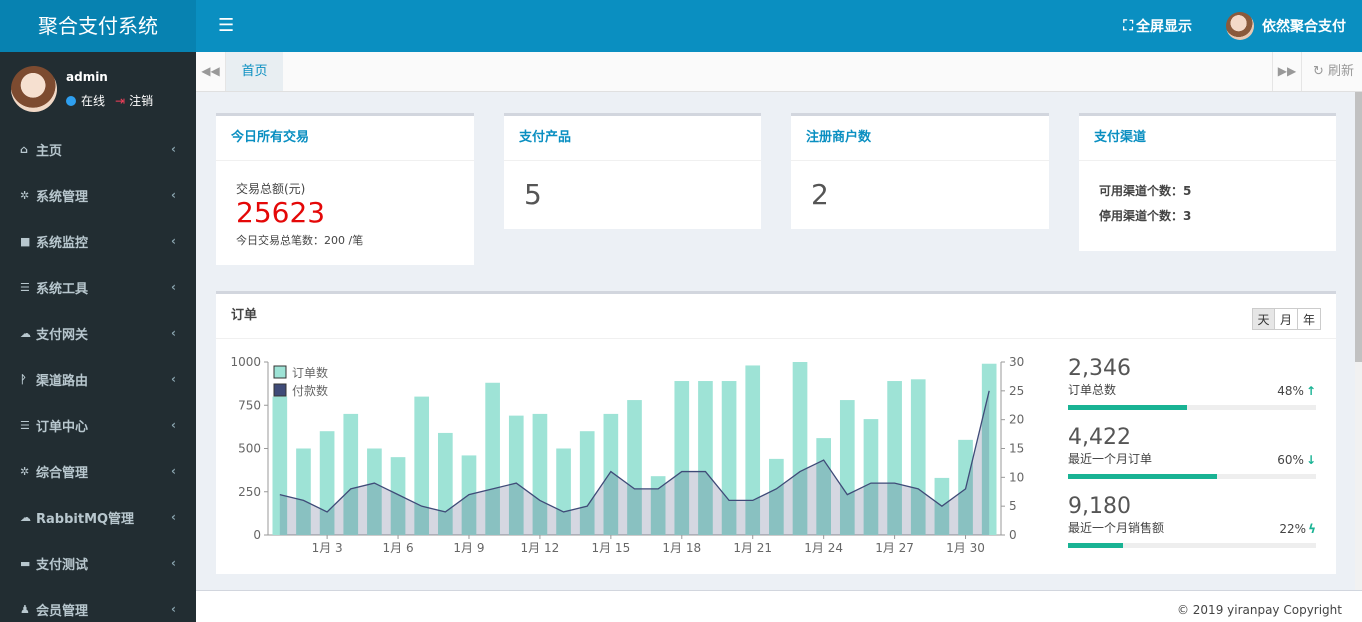 This screenshot has height=622, width=1362. I want to click on y-left-tick-label: 250, so click(249, 492).